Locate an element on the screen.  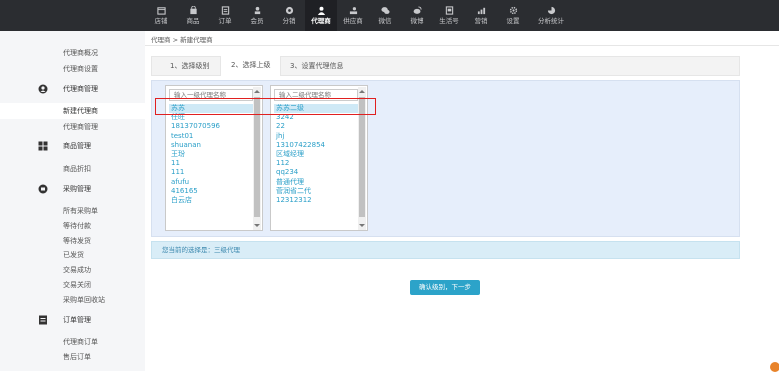
logo-area is located at coordinates (72, 15).